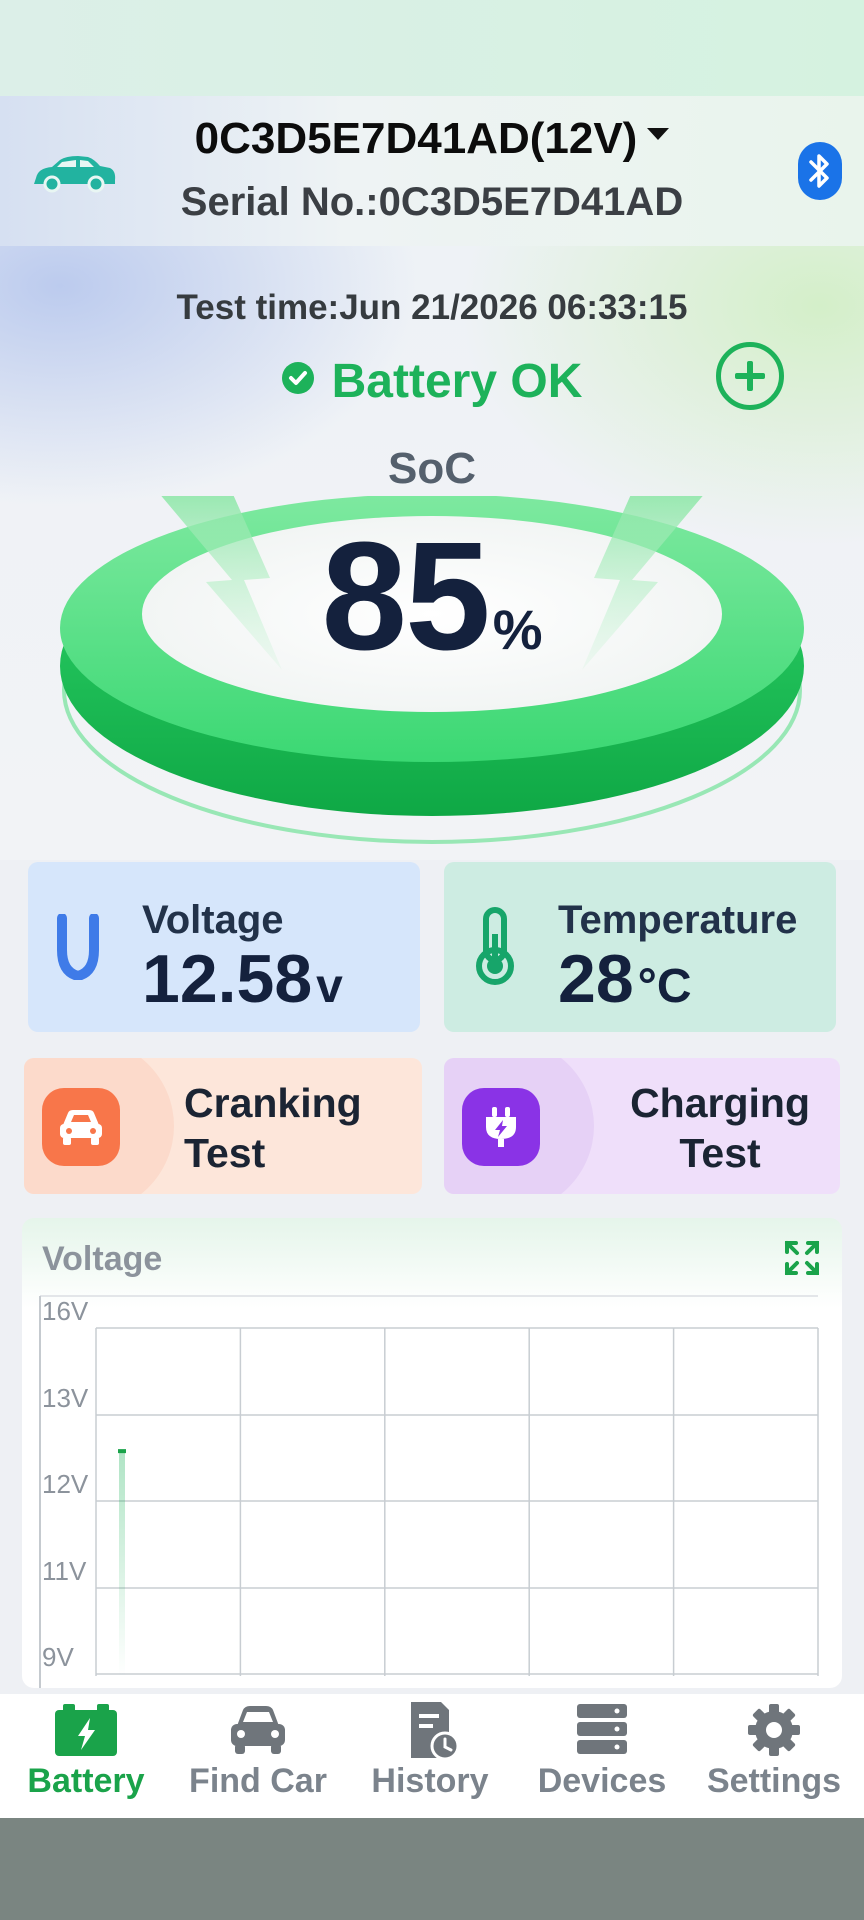  What do you see at coordinates (65, 1311) in the screenshot?
I see `y-tick-label: 16V` at bounding box center [65, 1311].